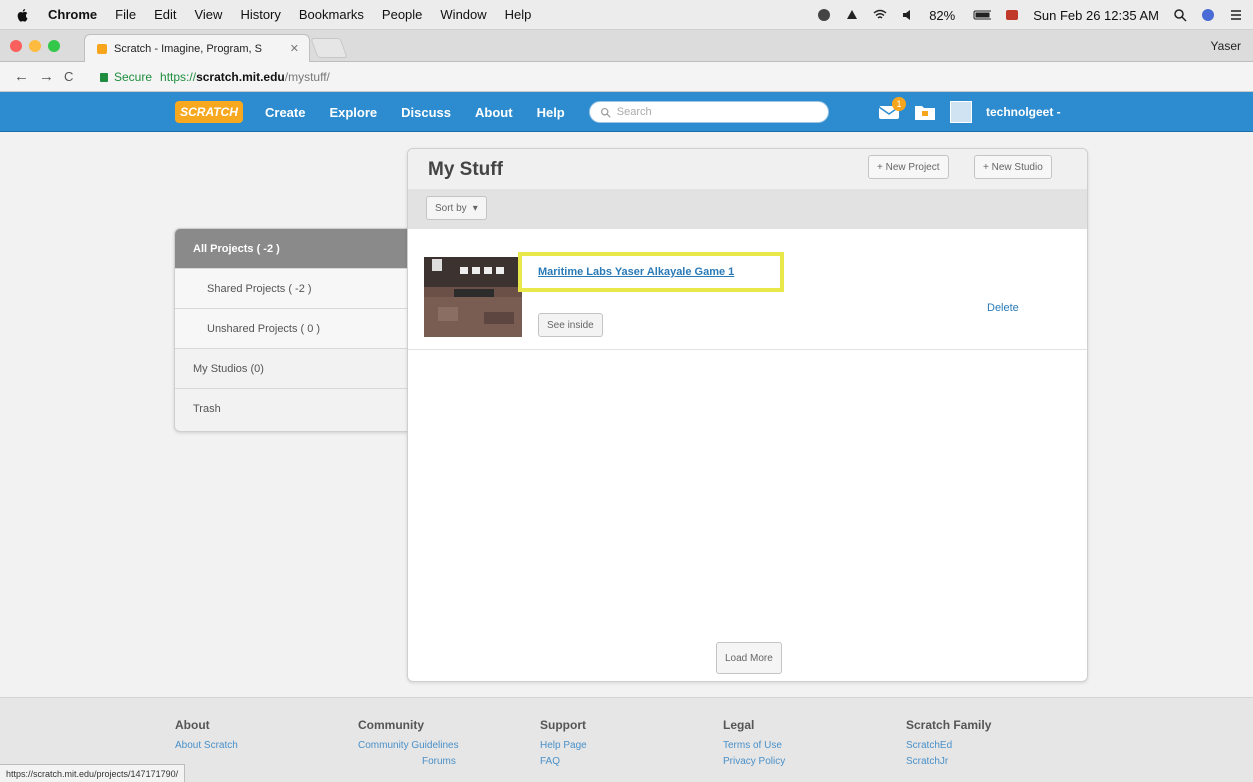 Image resolution: width=1253 pixels, height=782 pixels. Describe the element at coordinates (260, 14) in the screenshot. I see `menu-history: History` at that location.